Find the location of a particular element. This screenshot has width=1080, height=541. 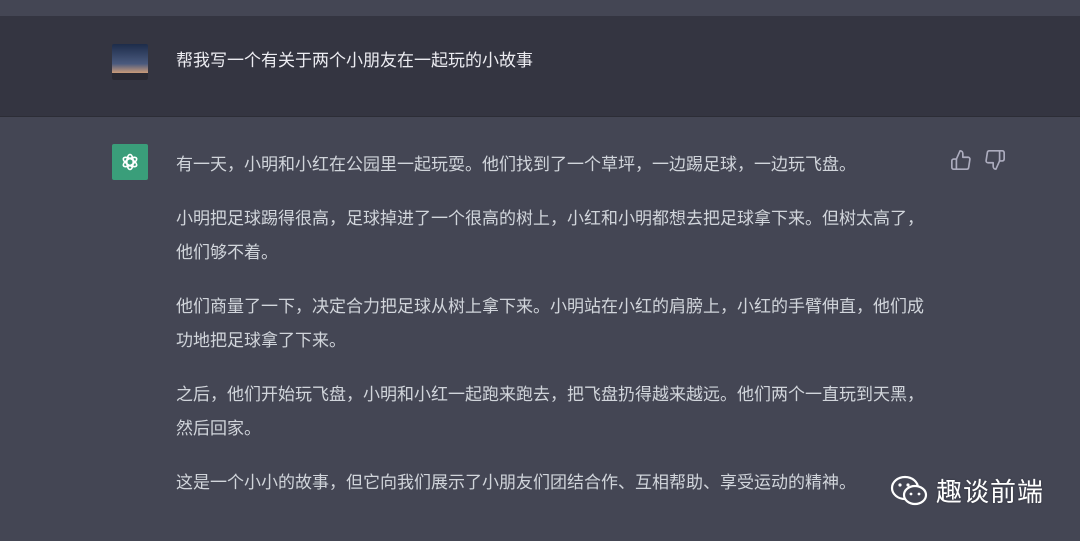

wechat-icon is located at coordinates (909, 490).